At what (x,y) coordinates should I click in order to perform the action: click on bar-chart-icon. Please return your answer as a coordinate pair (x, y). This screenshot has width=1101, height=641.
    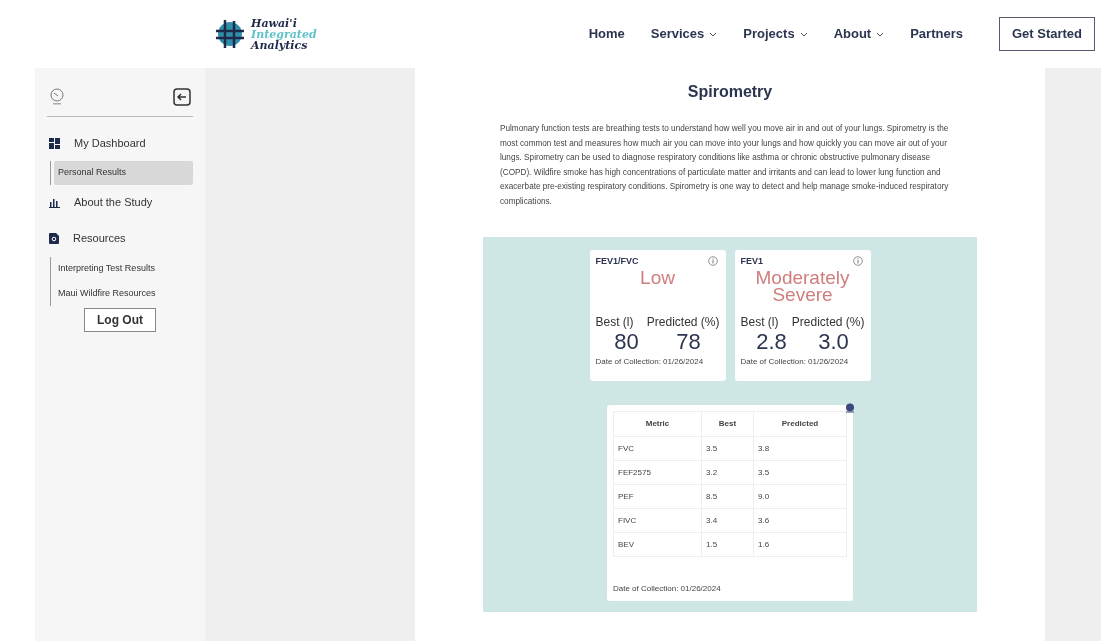
    Looking at the image, I should click on (54, 202).